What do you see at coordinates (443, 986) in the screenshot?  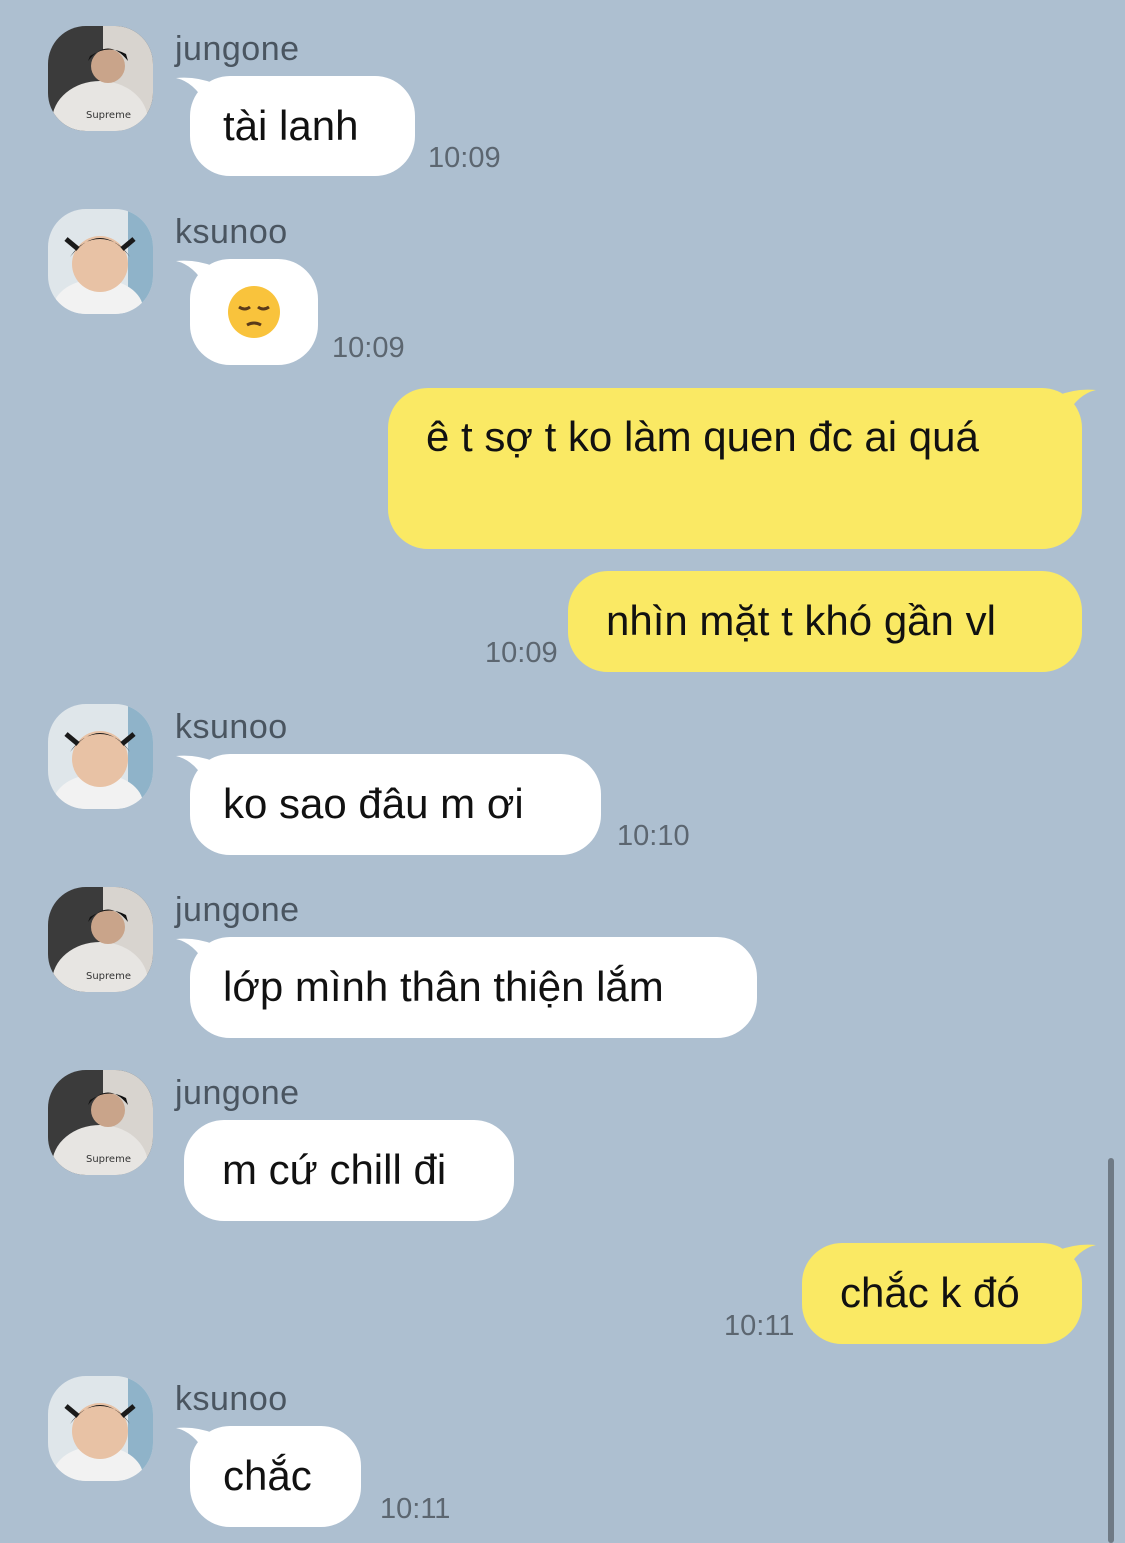 I see `message-text: lớp mình thân thiện lắm` at bounding box center [443, 986].